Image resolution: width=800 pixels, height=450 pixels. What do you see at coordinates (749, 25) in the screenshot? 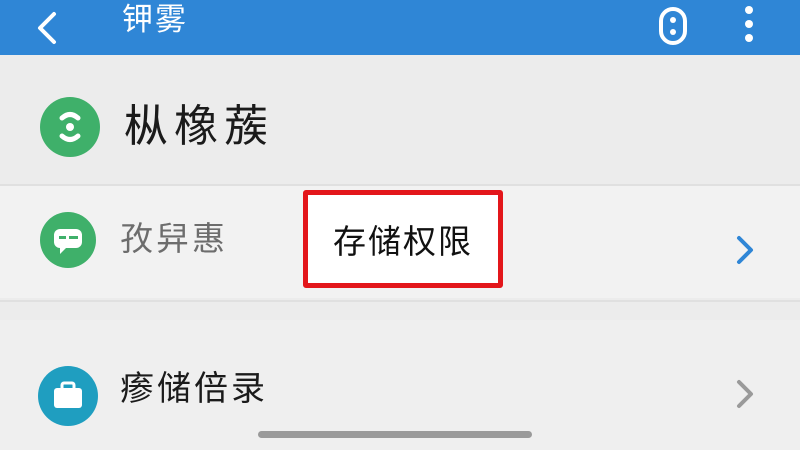
I see `more-vertical-icon` at bounding box center [749, 25].